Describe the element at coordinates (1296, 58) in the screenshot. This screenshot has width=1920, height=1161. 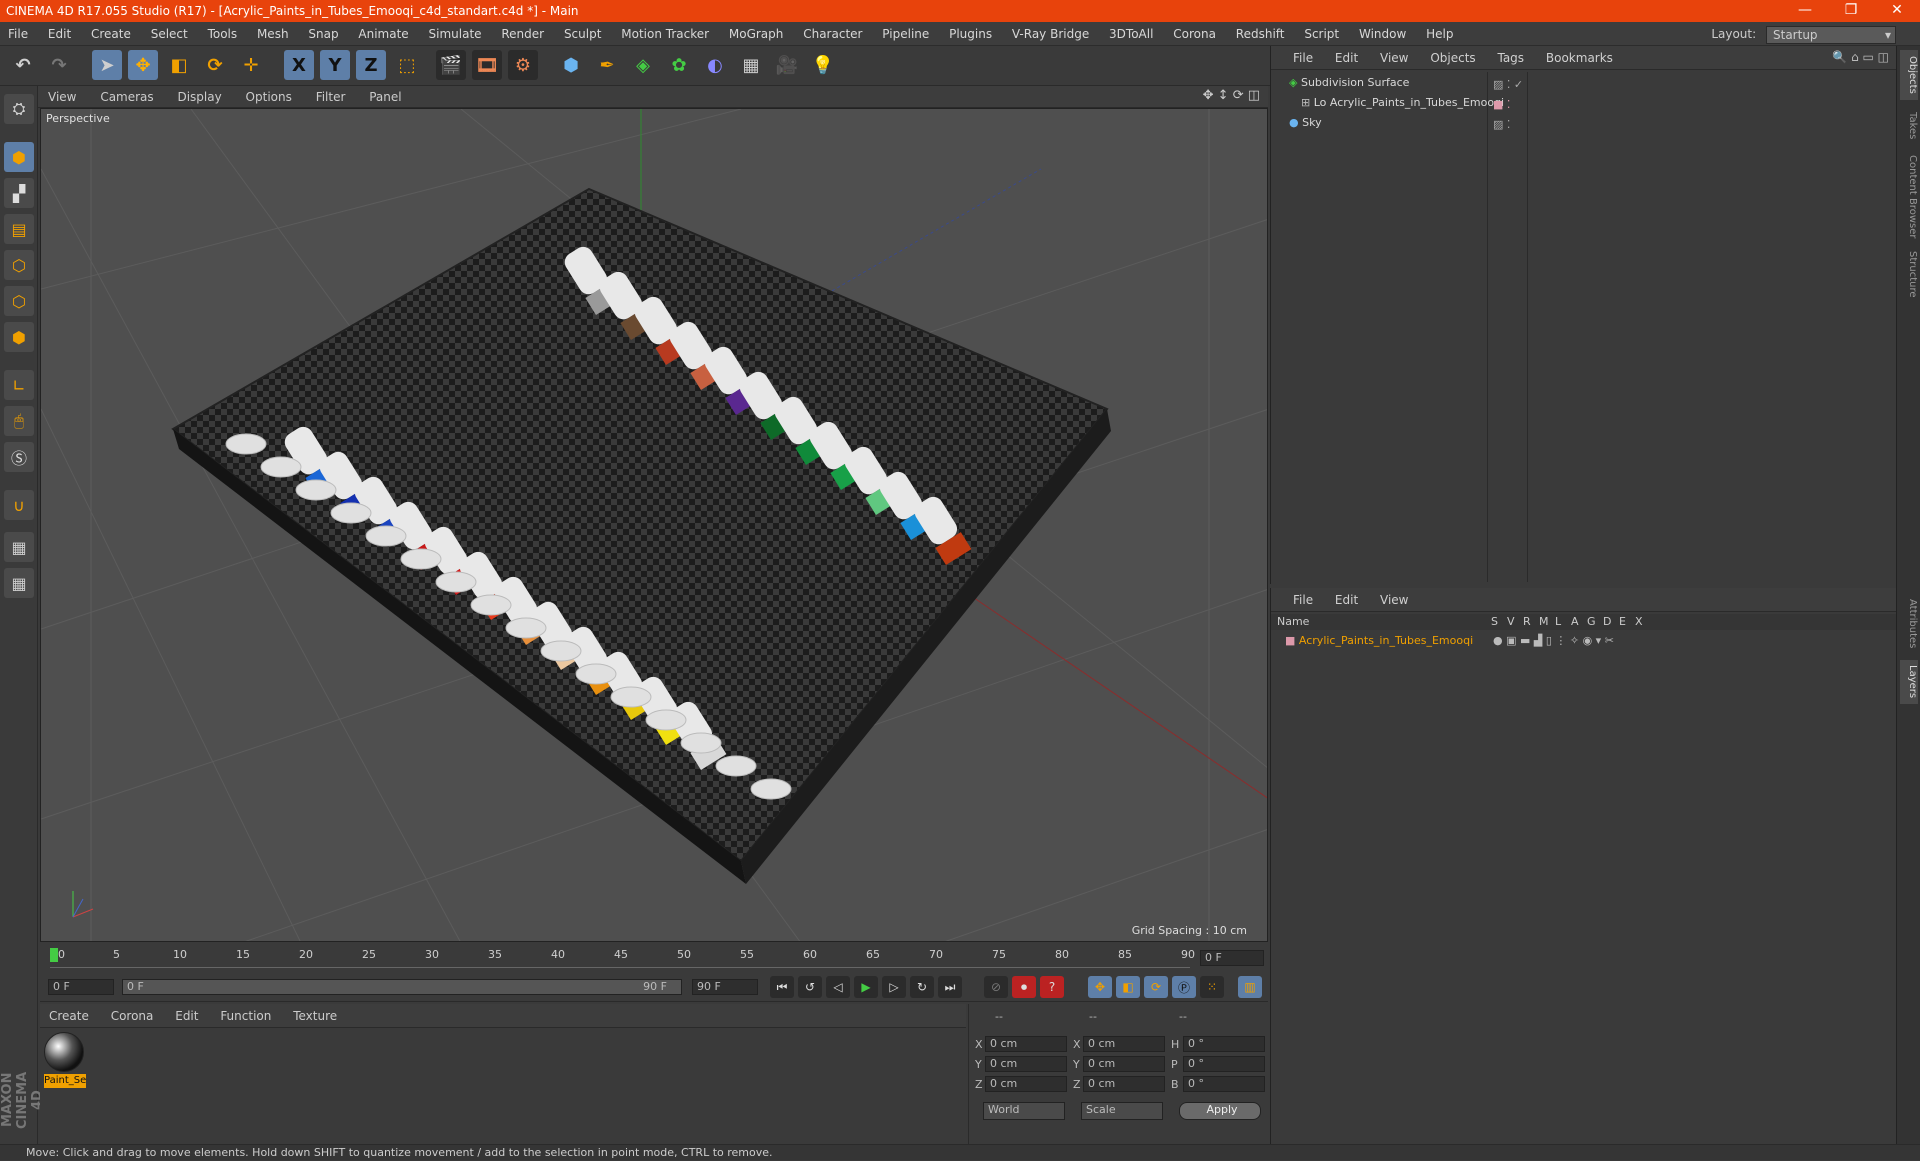
I see `object-menu-file: File` at that location.